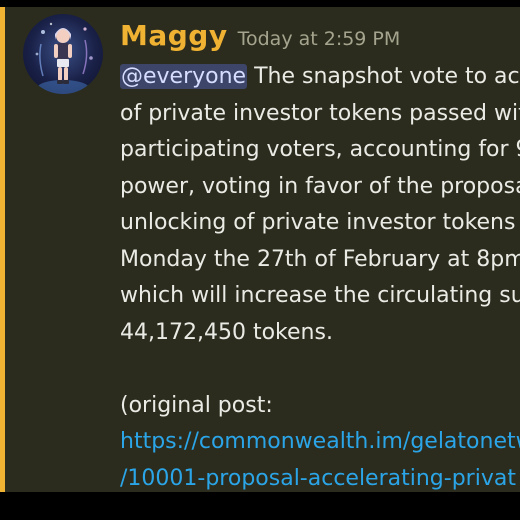 Image resolution: width=520 pixels, height=520 pixels. I want to click on original-post-link-line-2: /10001-proposal-accelerating-privat, so click(320, 477).